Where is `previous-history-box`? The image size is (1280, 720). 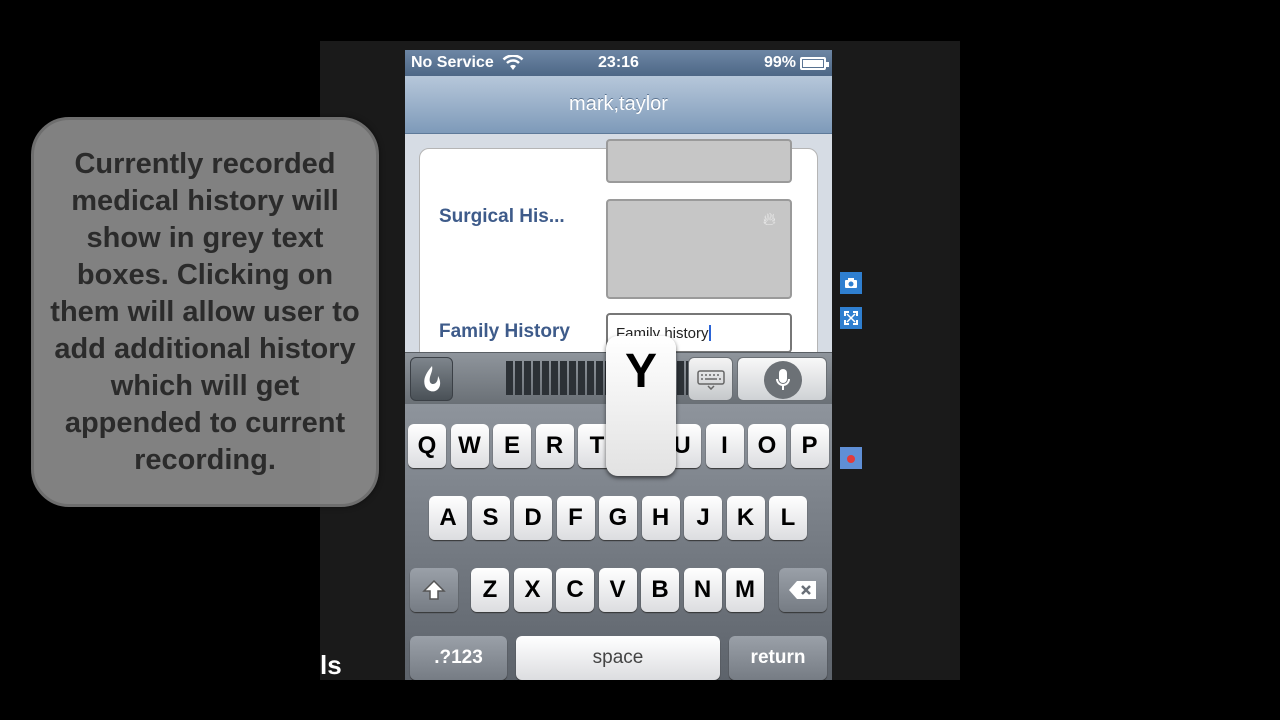
previous-history-box is located at coordinates (699, 161).